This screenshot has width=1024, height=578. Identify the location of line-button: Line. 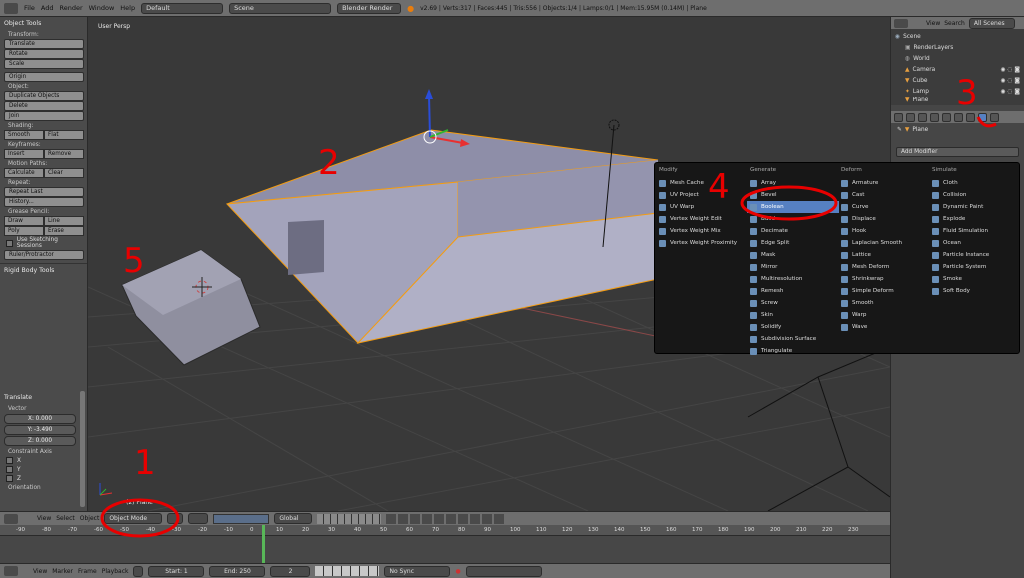
(64, 221).